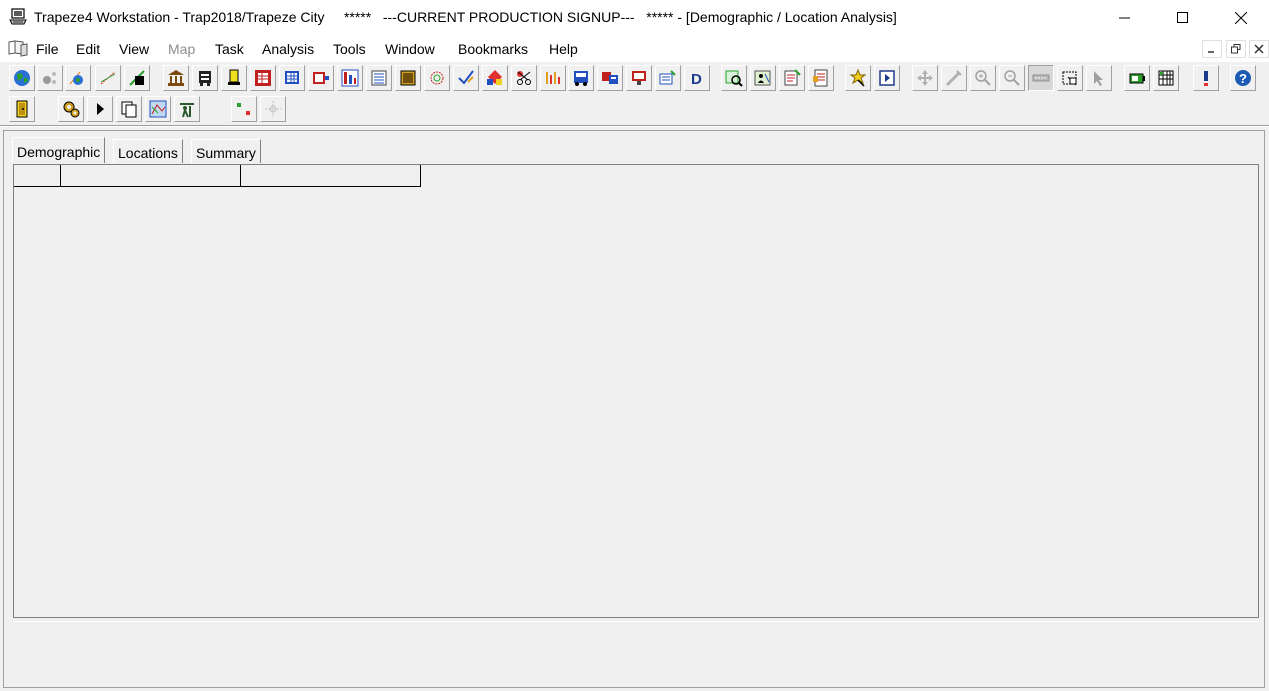 Image resolution: width=1269 pixels, height=691 pixels. I want to click on tab-demographic-label: Demographic, so click(59, 152).